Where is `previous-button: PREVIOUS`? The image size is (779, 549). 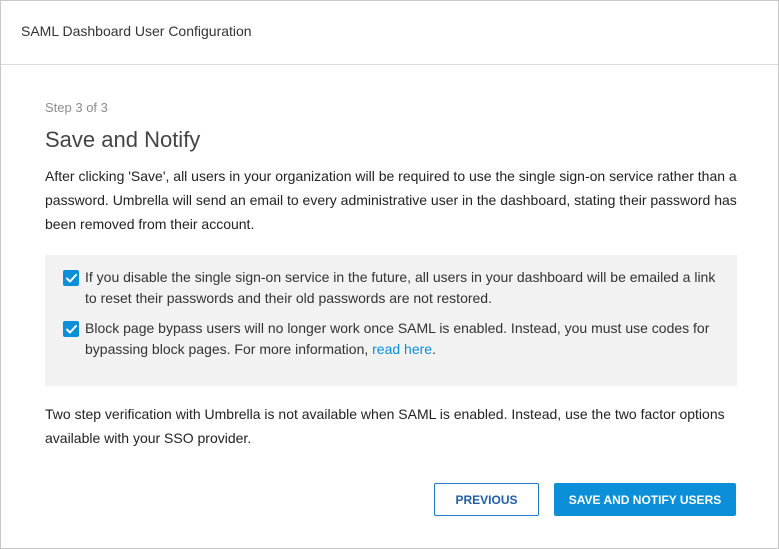
previous-button: PREVIOUS is located at coordinates (486, 499).